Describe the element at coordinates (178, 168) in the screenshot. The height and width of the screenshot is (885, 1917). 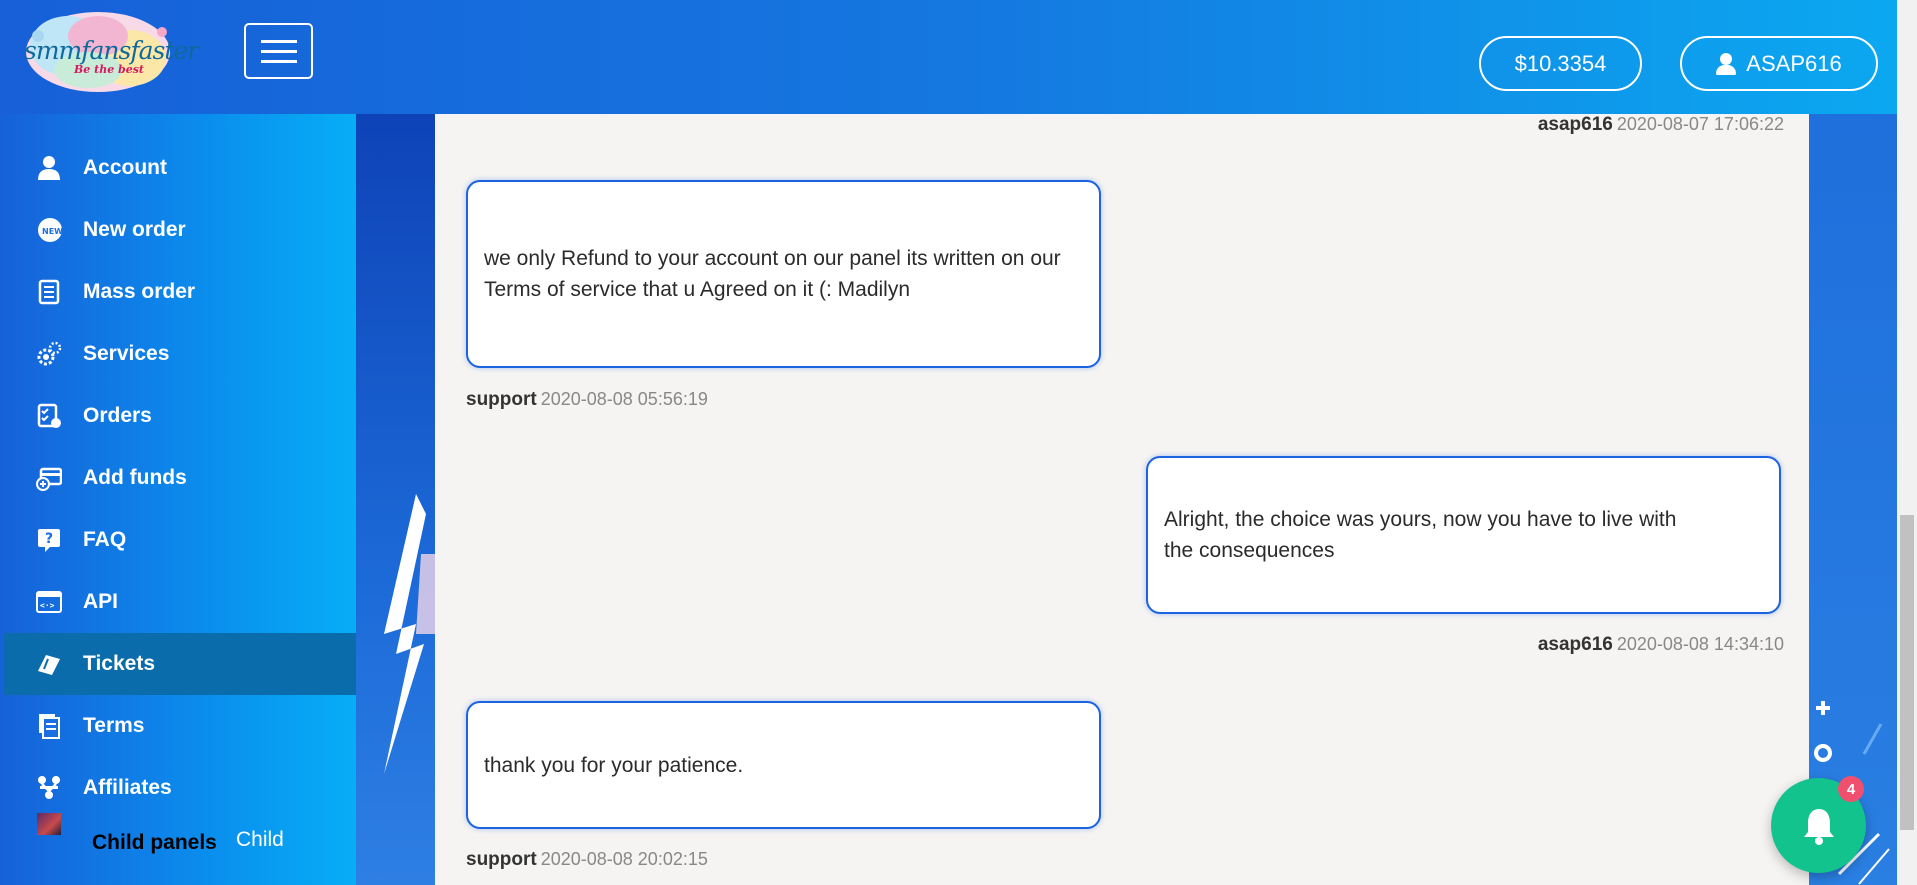
I see `sidebar-item-account: Account` at that location.